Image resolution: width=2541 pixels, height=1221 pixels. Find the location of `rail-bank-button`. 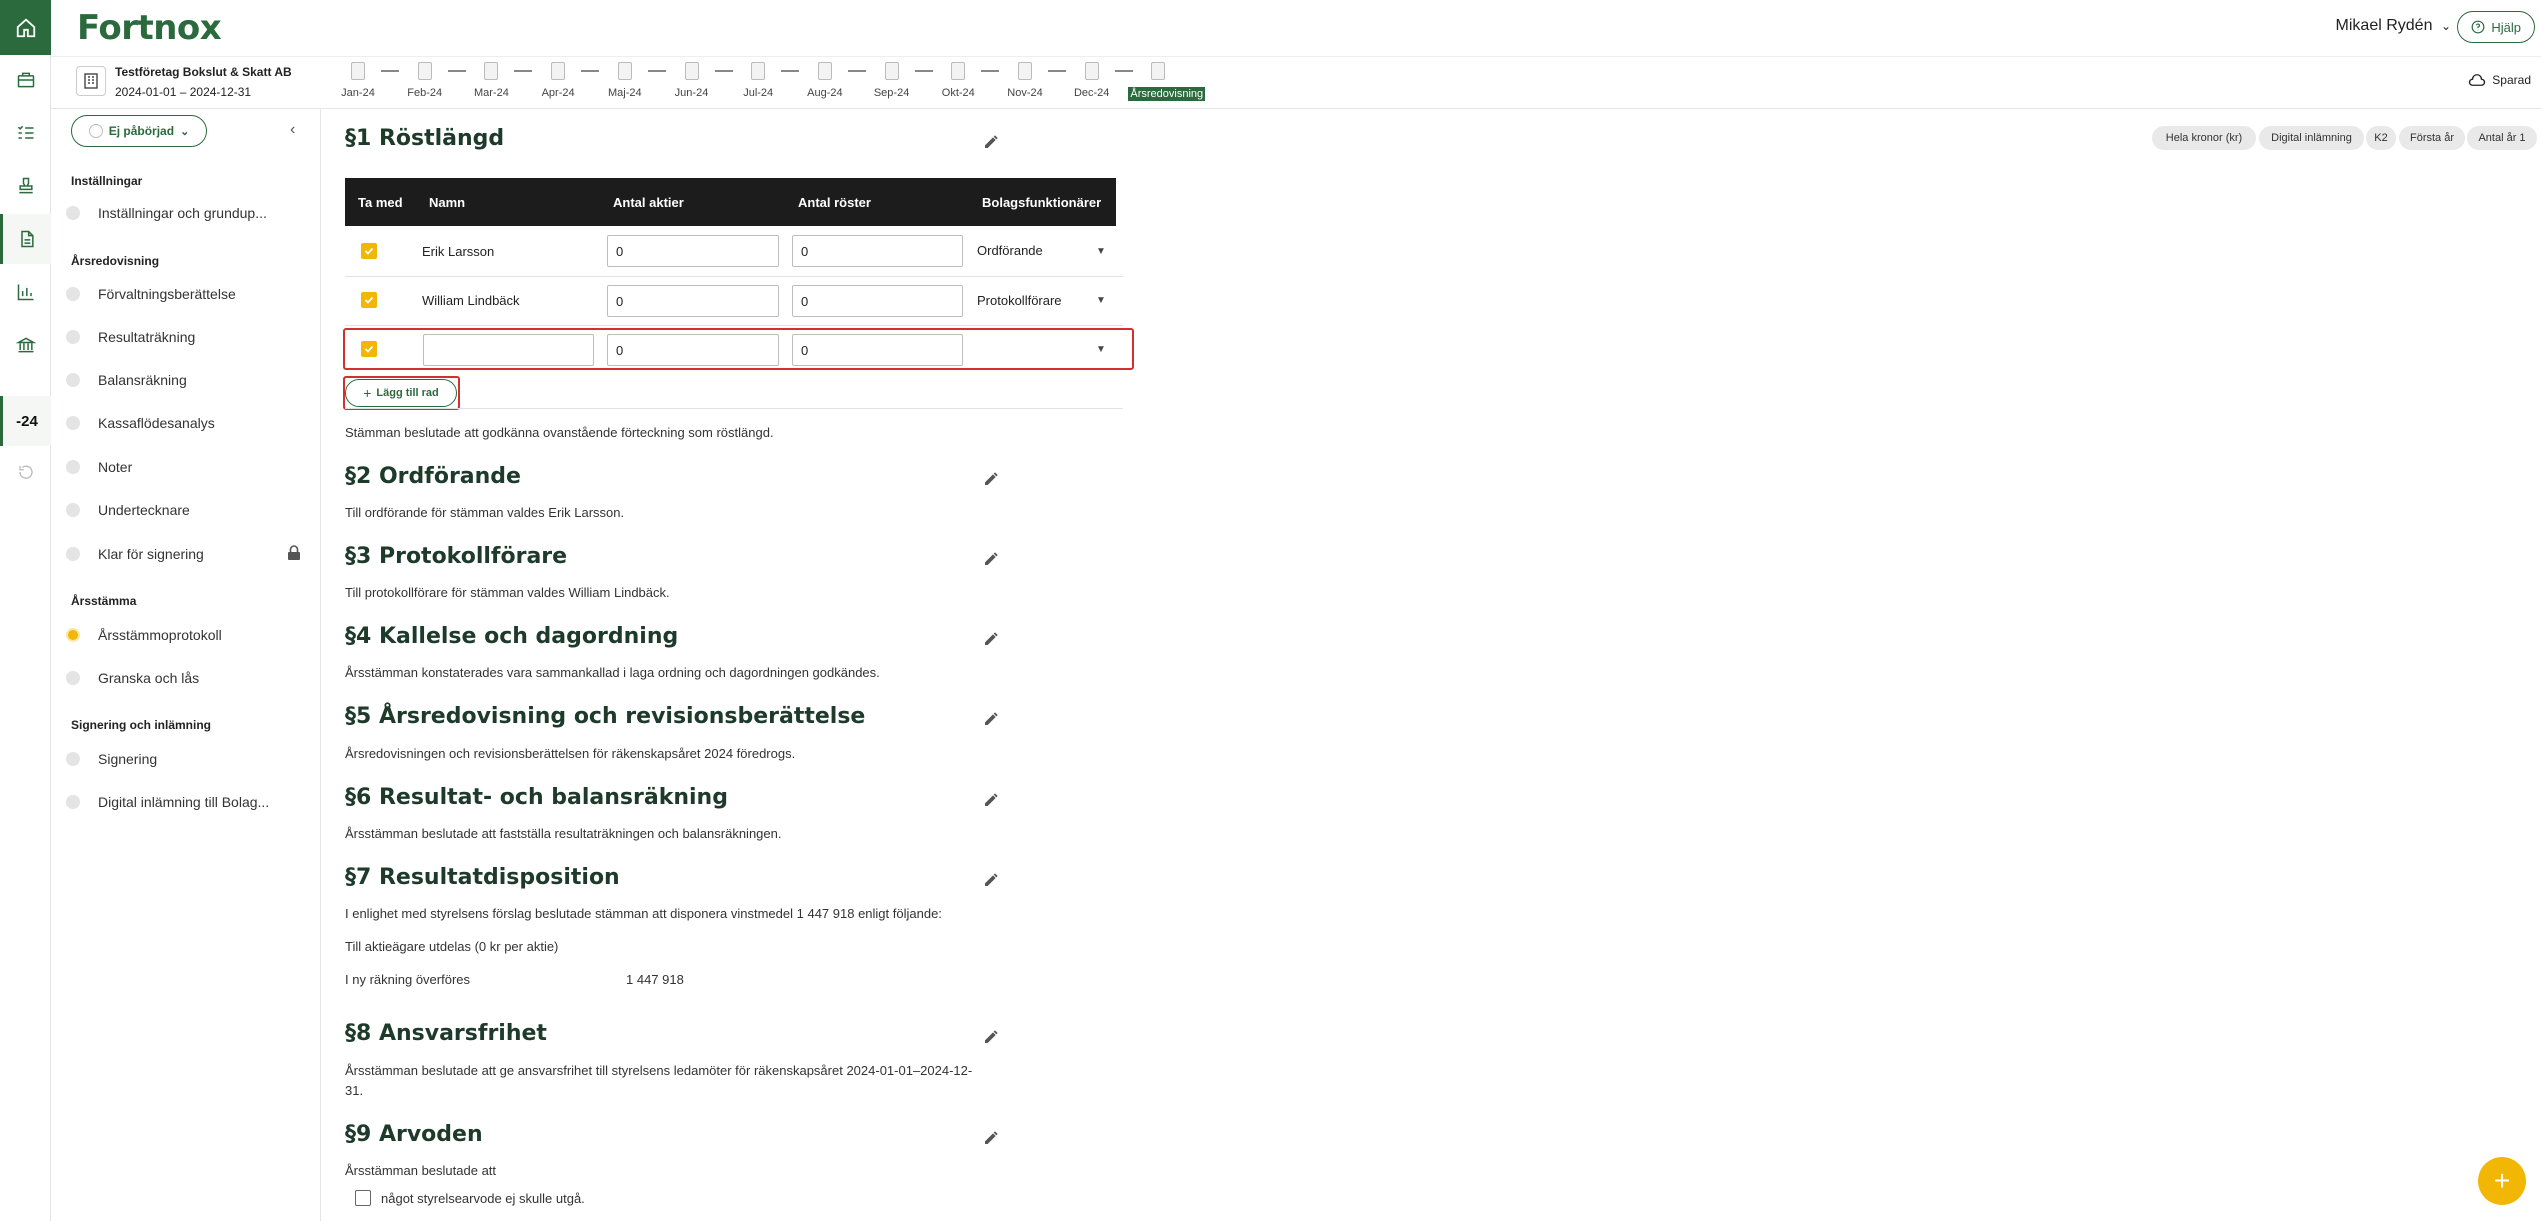

rail-bank-button is located at coordinates (25, 345).